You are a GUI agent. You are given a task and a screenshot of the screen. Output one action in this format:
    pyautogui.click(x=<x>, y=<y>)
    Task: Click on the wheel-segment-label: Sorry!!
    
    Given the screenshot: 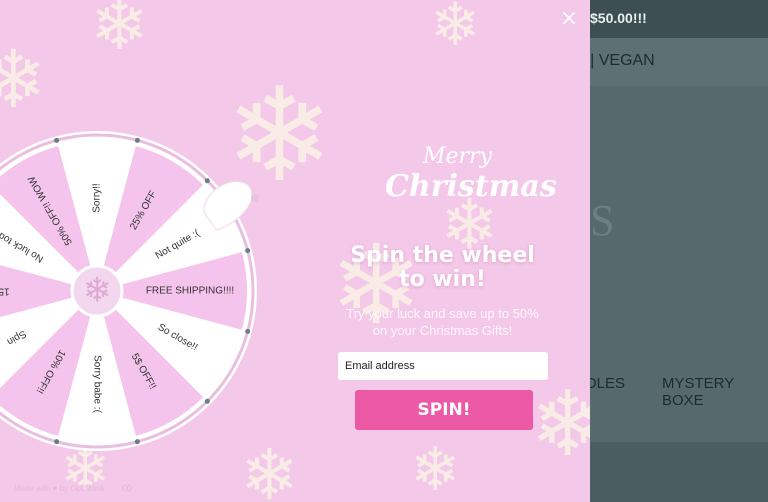 What is the action you would take?
    pyautogui.click(x=97, y=197)
    